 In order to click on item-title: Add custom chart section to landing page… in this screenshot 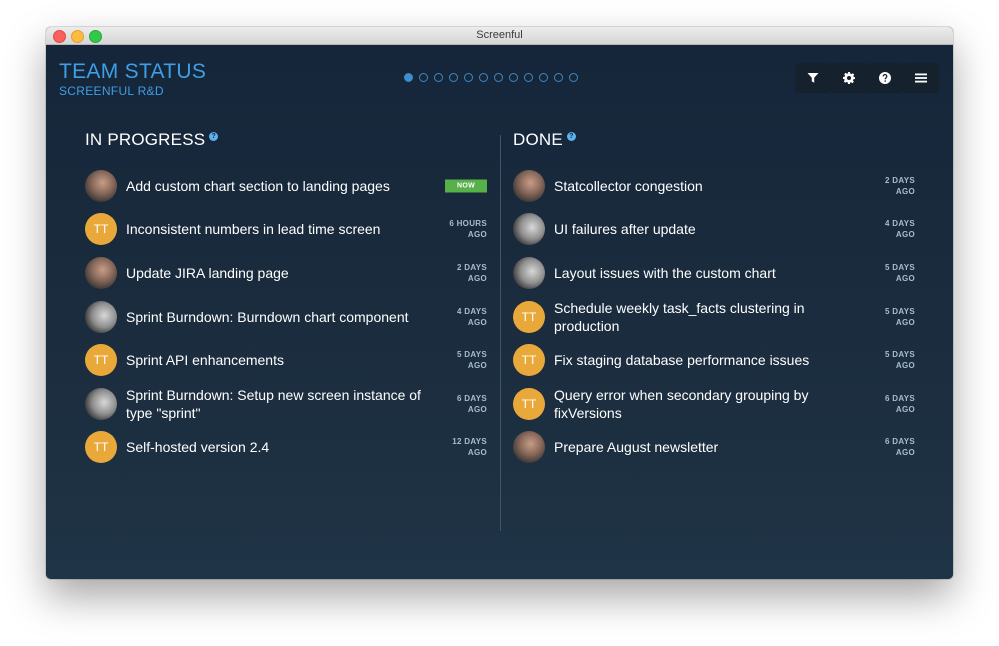, I will do `click(258, 185)`.